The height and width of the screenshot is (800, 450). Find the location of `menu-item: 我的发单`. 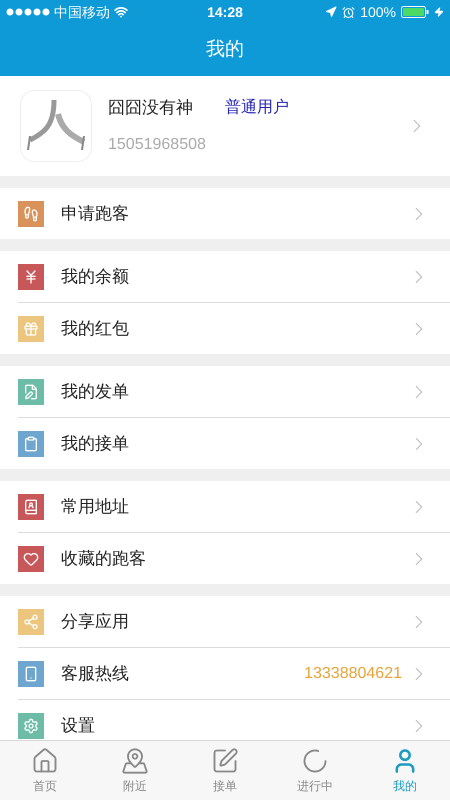

menu-item: 我的发单 is located at coordinates (234, 391).